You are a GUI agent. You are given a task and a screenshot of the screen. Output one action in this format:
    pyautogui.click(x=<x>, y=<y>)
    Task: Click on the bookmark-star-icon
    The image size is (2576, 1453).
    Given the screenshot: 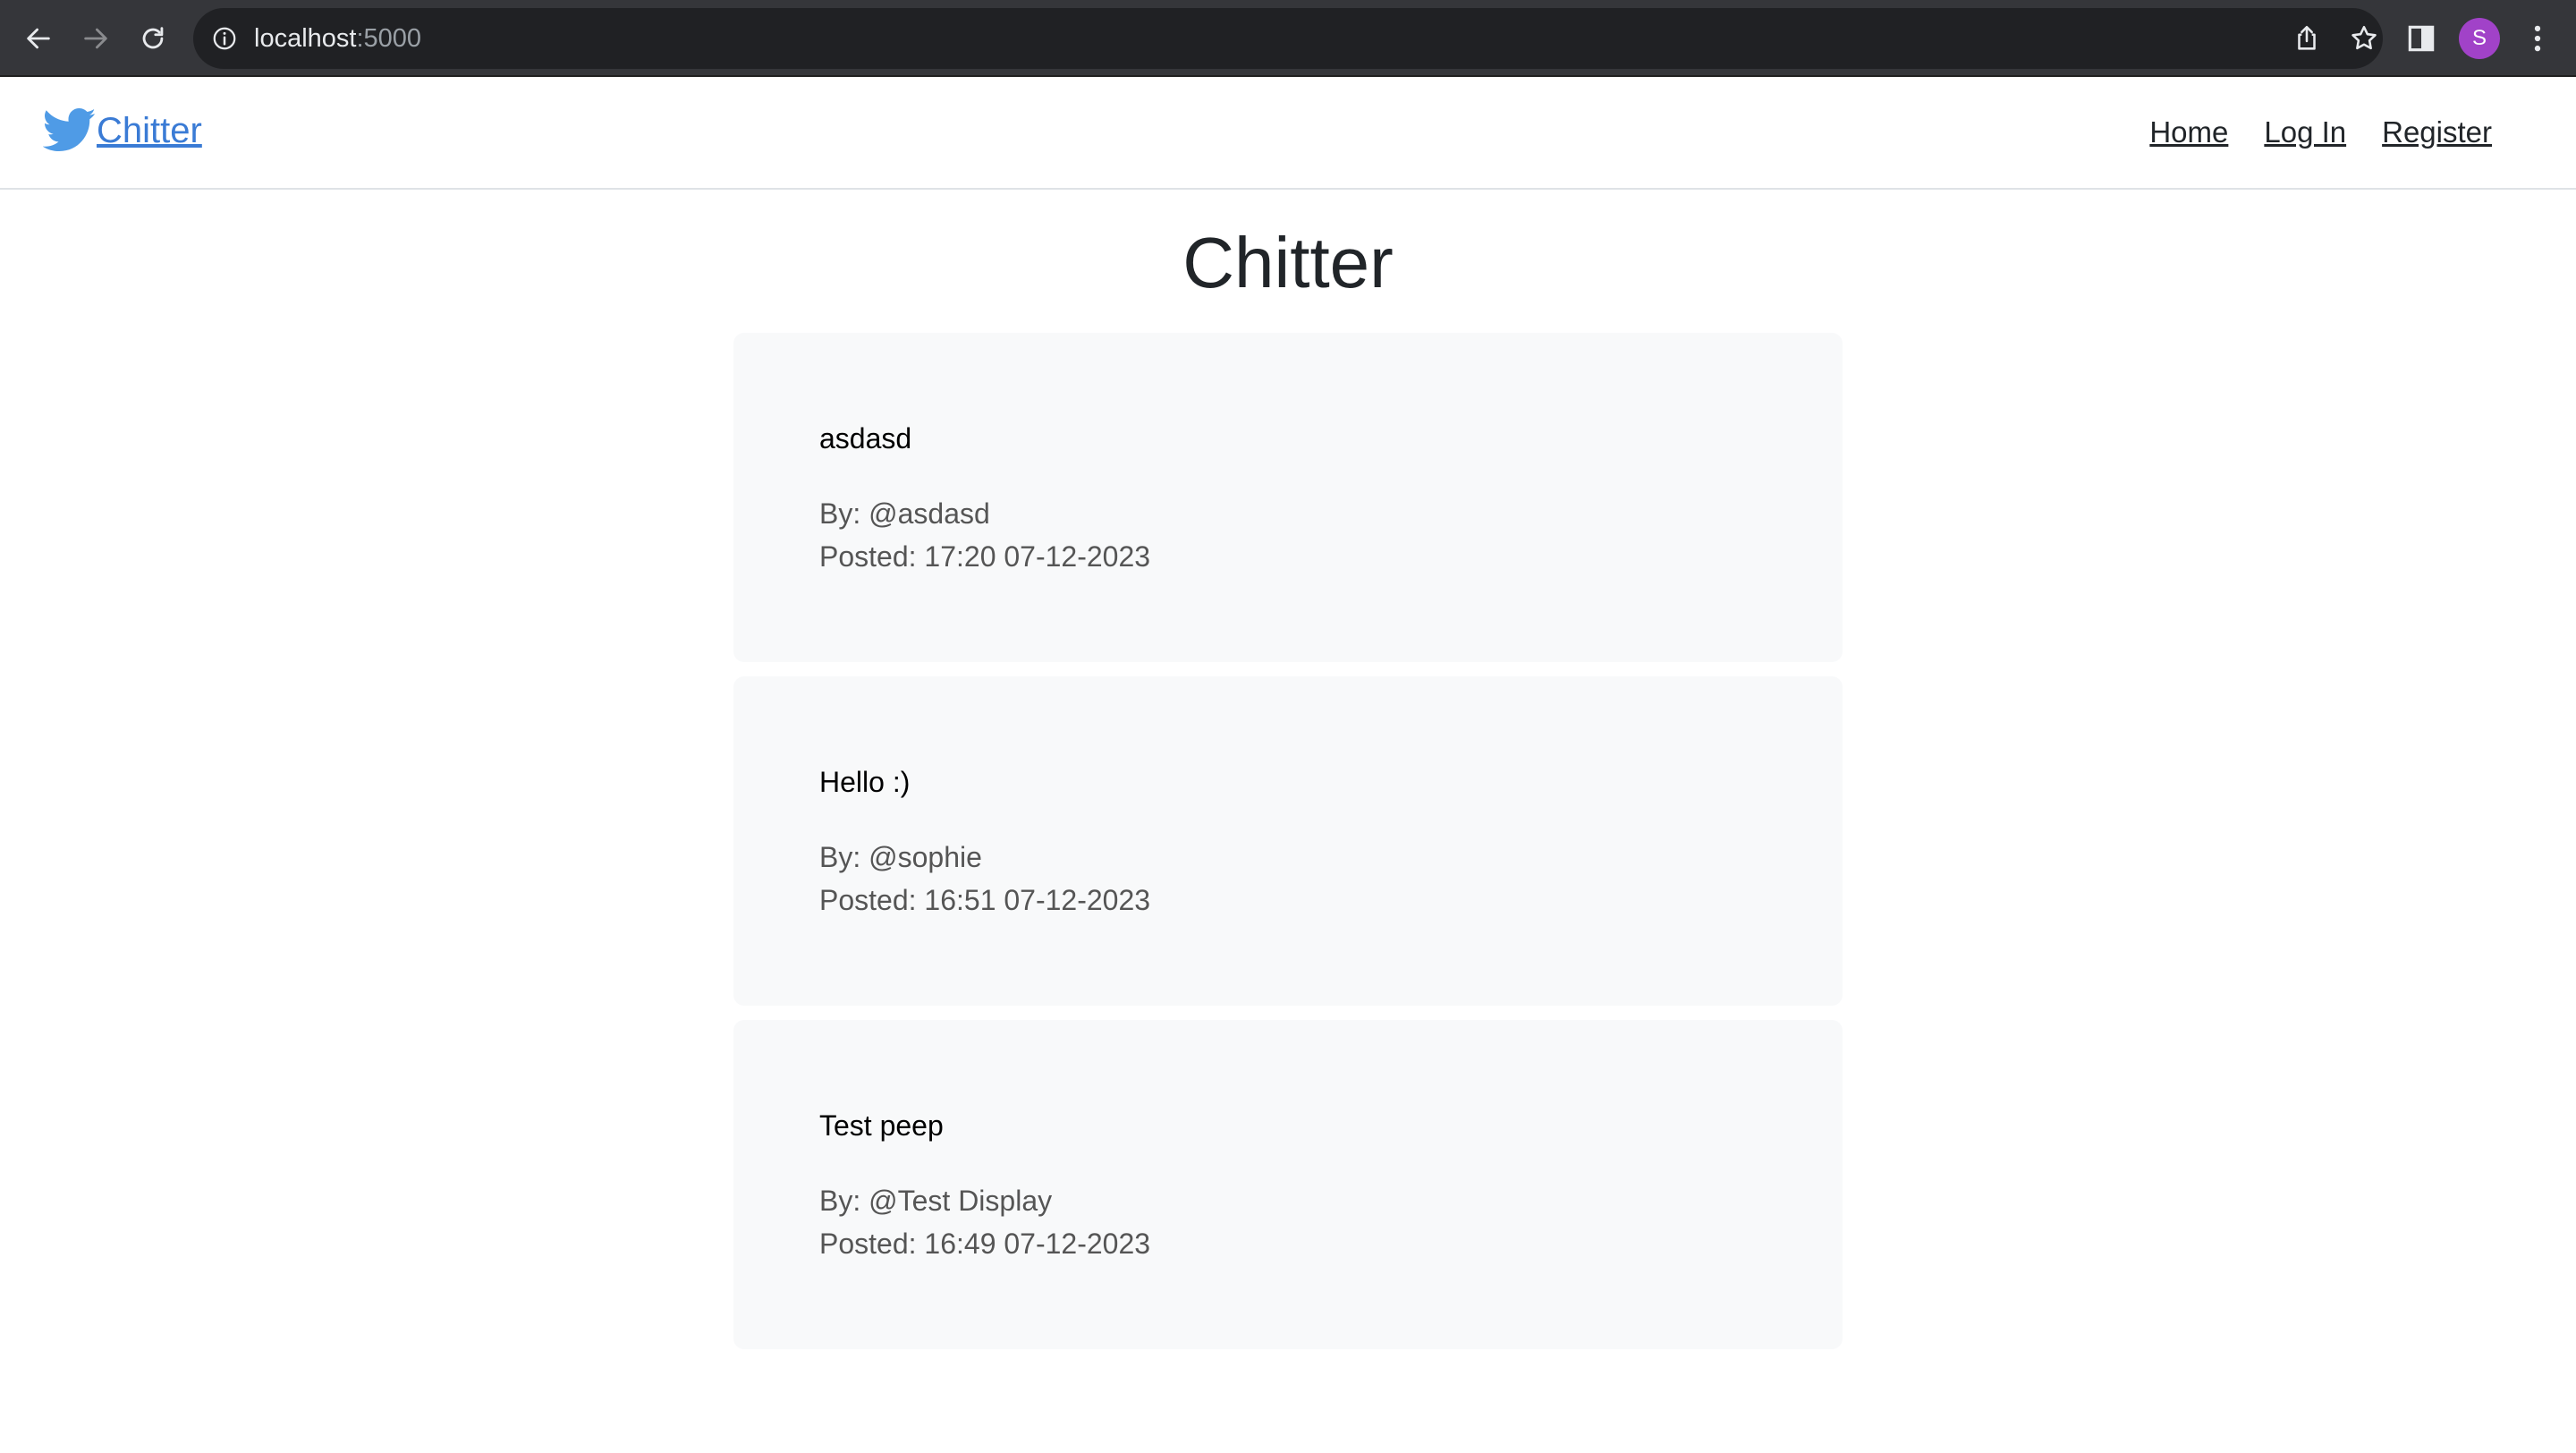 What is the action you would take?
    pyautogui.click(x=2364, y=38)
    